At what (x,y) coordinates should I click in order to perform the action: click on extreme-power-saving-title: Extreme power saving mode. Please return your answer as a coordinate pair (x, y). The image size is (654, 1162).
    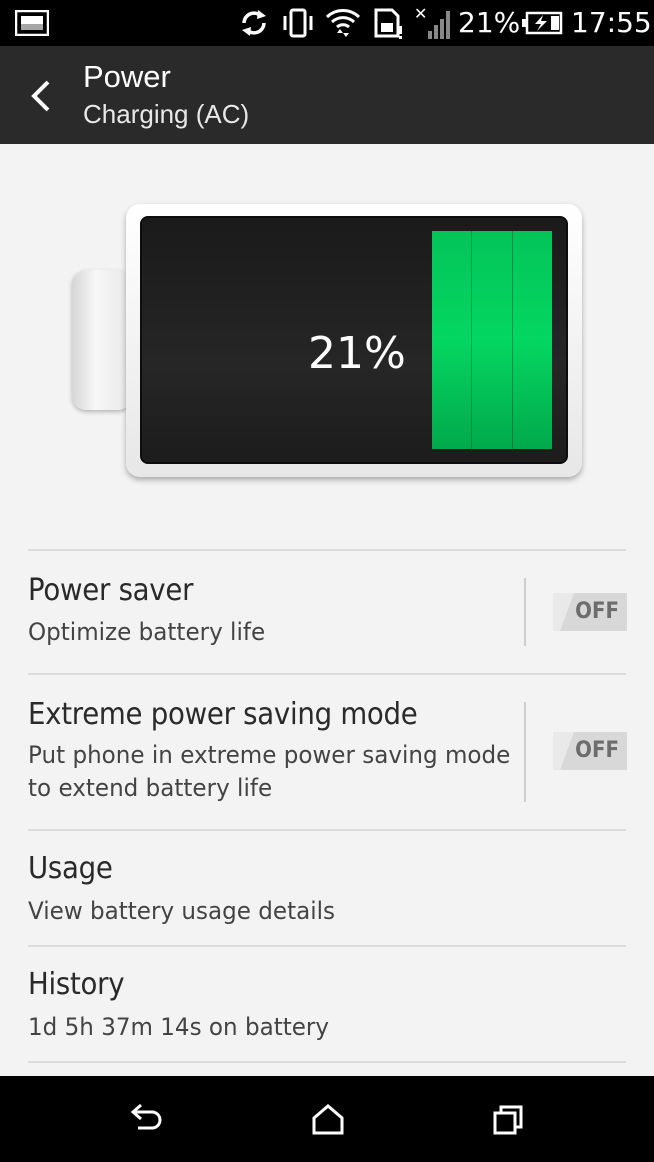
    Looking at the image, I should click on (223, 714).